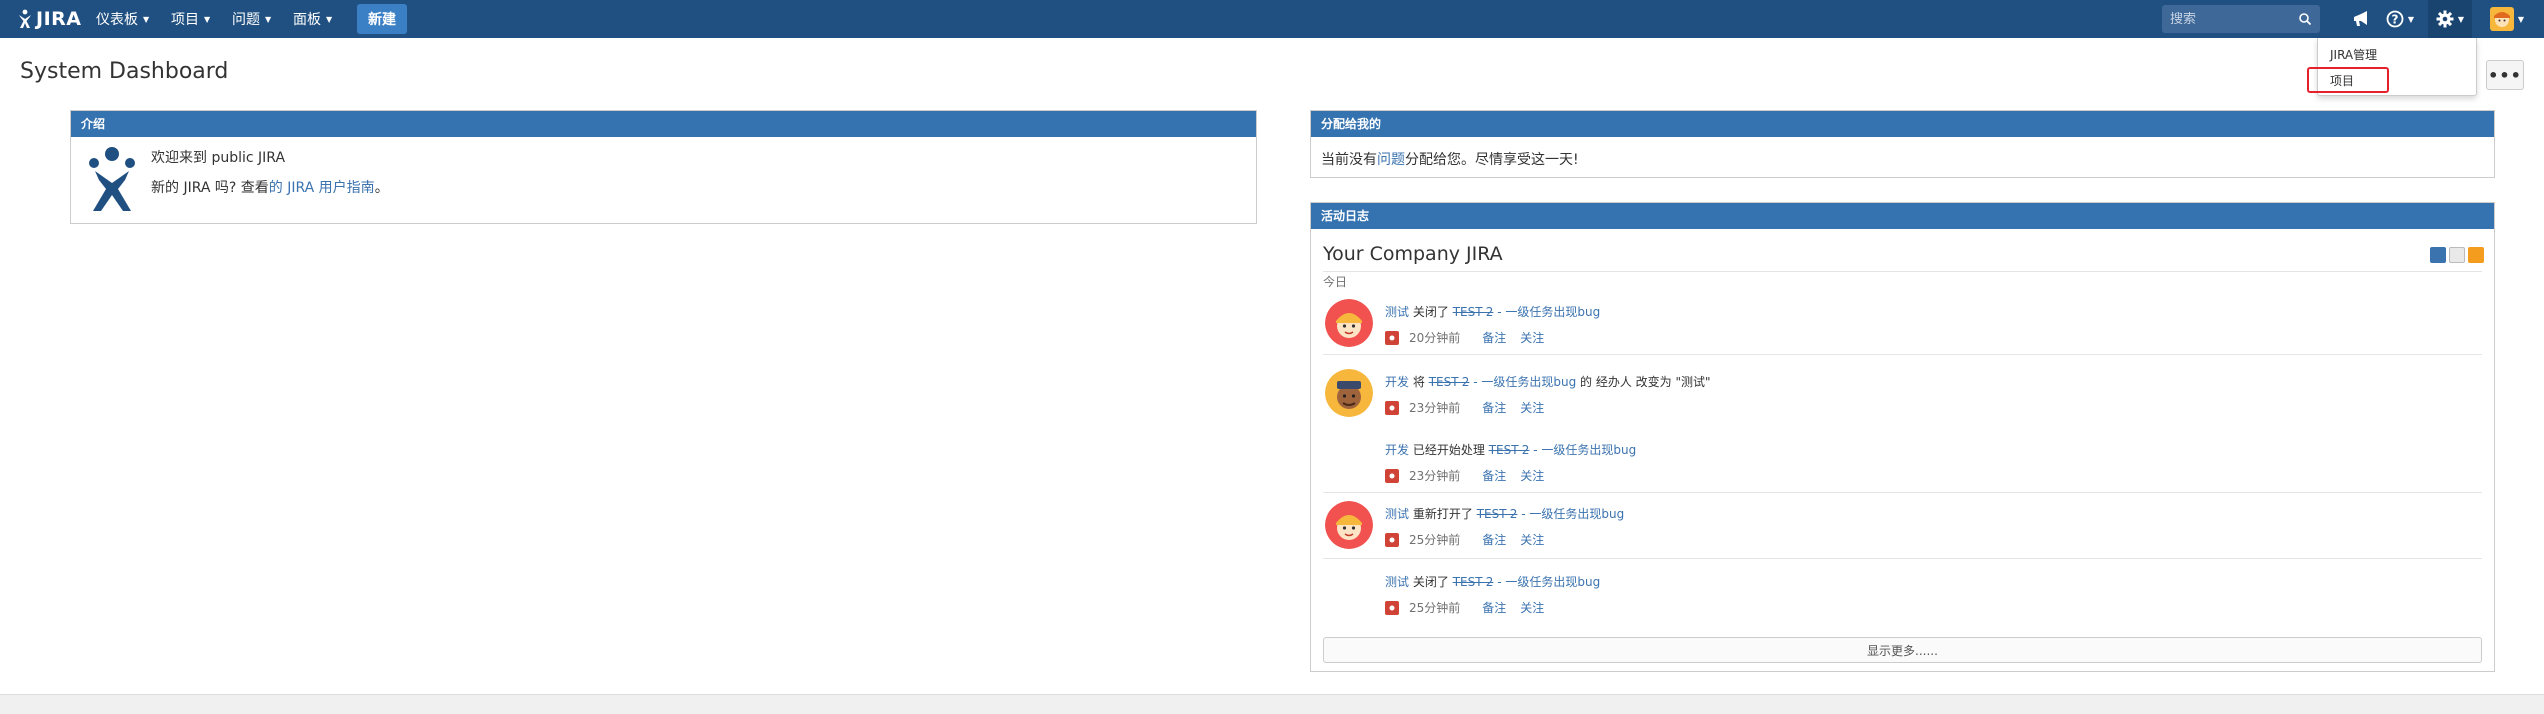 This screenshot has width=2544, height=714. Describe the element at coordinates (2476, 255) in the screenshot. I see `rss-feed-icon` at that location.